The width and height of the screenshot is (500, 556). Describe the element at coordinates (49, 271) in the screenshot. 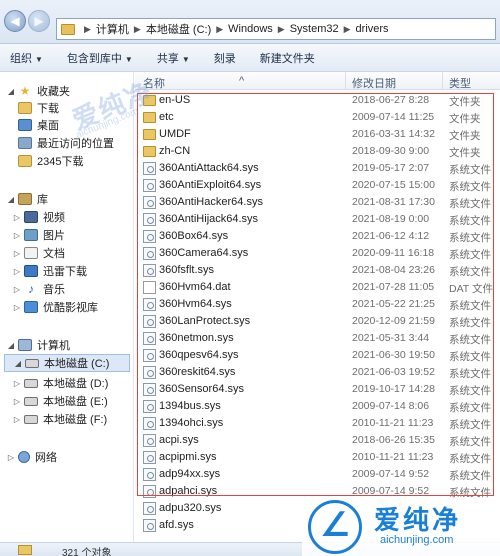

I see `nav-xunlei: ▷ 迅雷下载` at that location.